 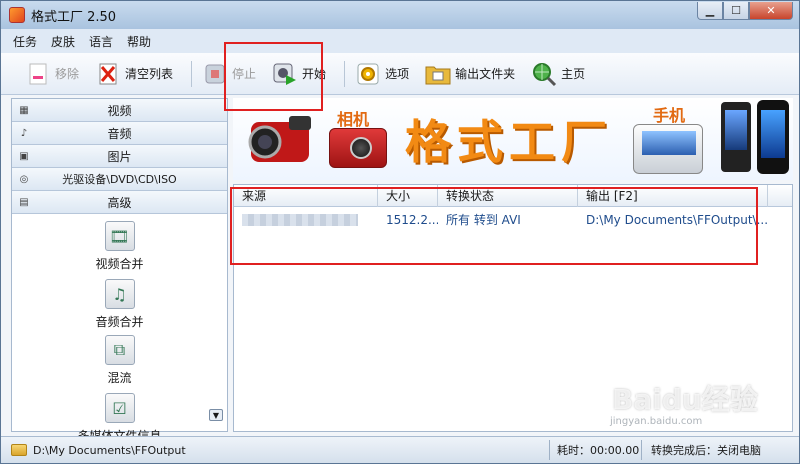 I want to click on camcorder-image, so click(x=279, y=139).